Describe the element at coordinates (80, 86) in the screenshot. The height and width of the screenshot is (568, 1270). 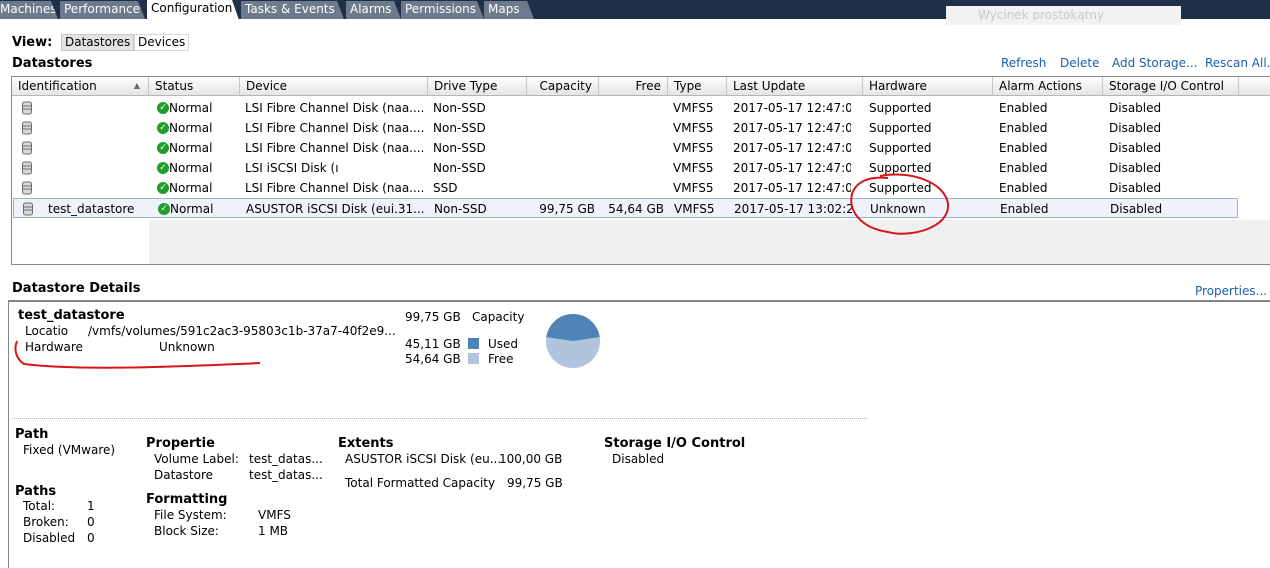
I see `column-header-identification: Identification ▲` at that location.